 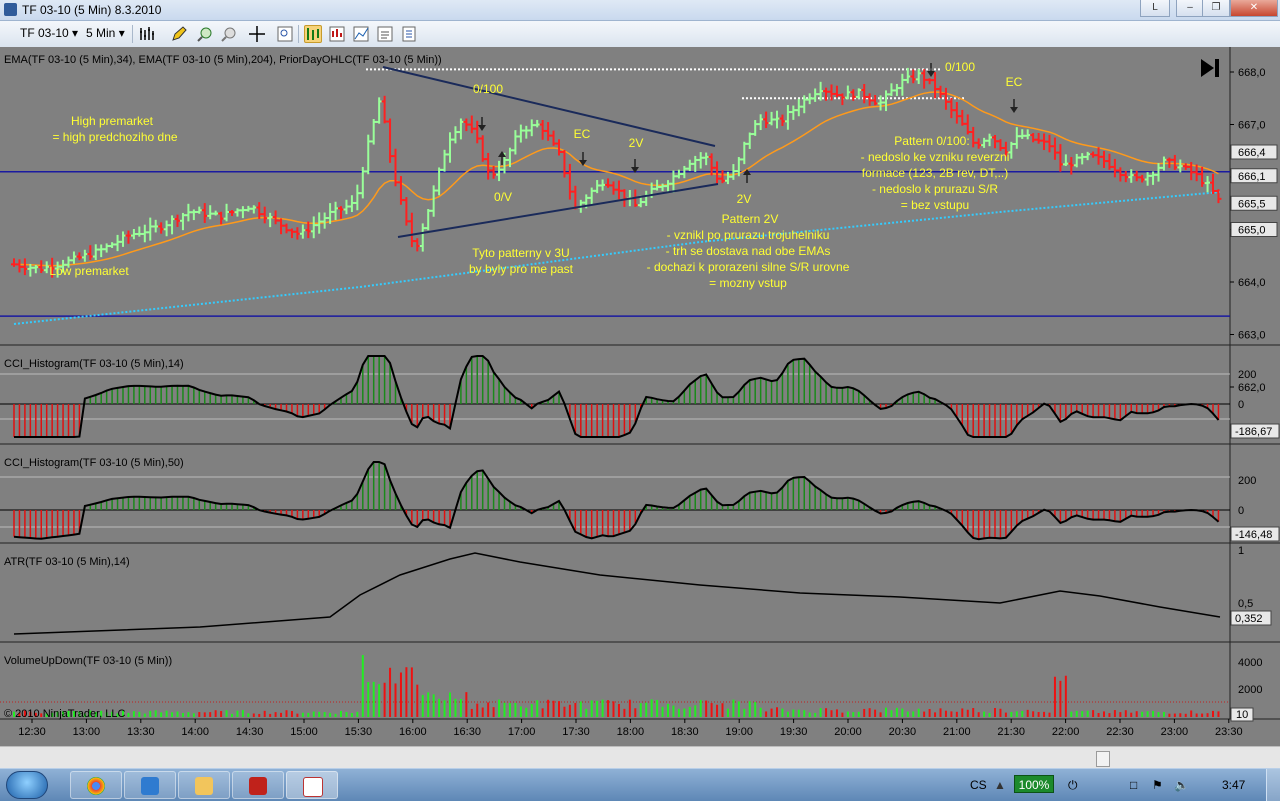 I want to click on close-button: ✕, so click(x=1254, y=8).